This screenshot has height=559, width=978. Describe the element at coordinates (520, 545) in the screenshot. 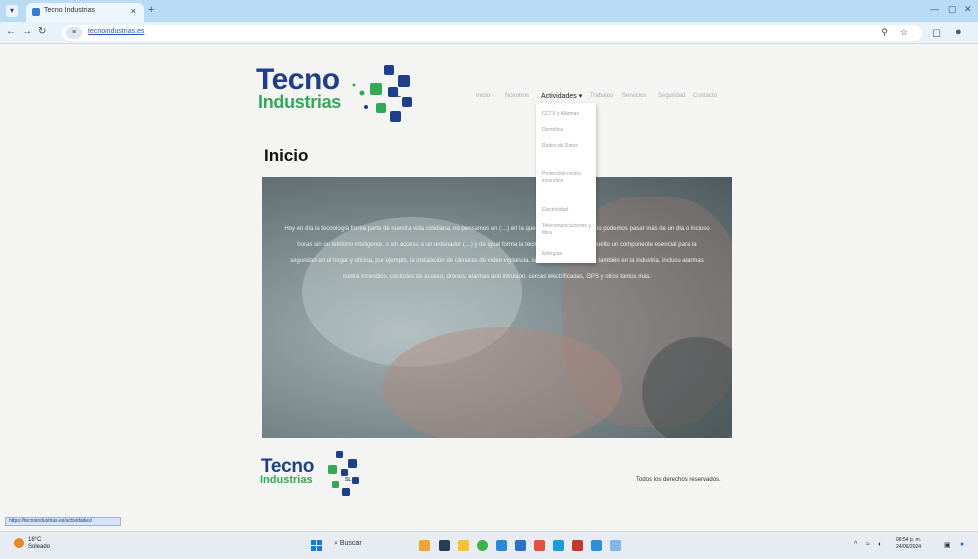

I see `mail-icon` at that location.